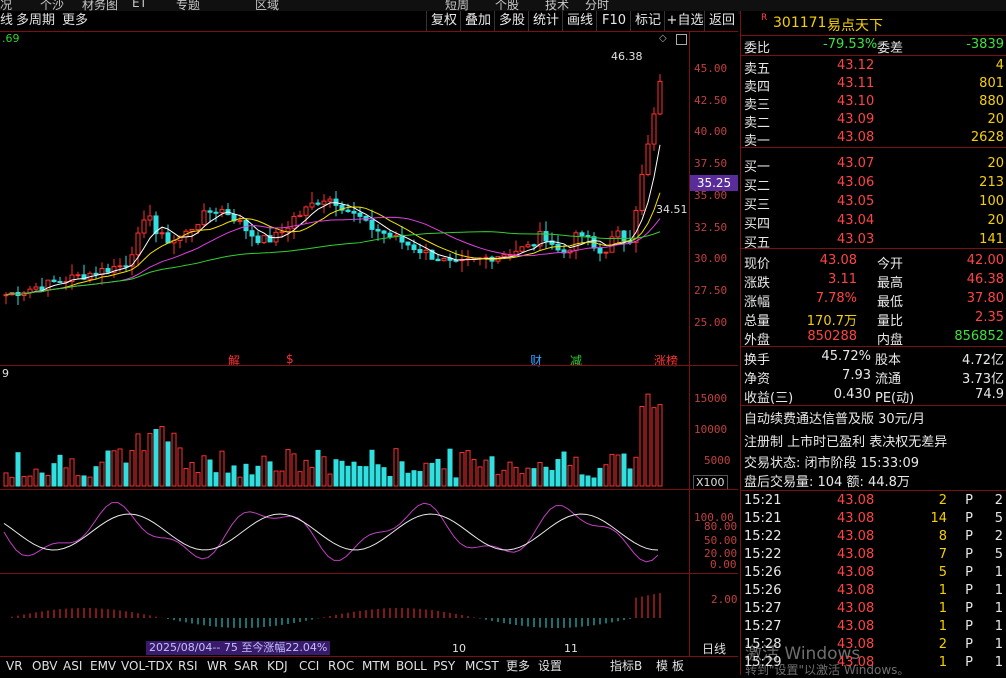 This screenshot has height=678, width=1006. Describe the element at coordinates (217, 666) in the screenshot. I see `tab-wr: WR` at that location.